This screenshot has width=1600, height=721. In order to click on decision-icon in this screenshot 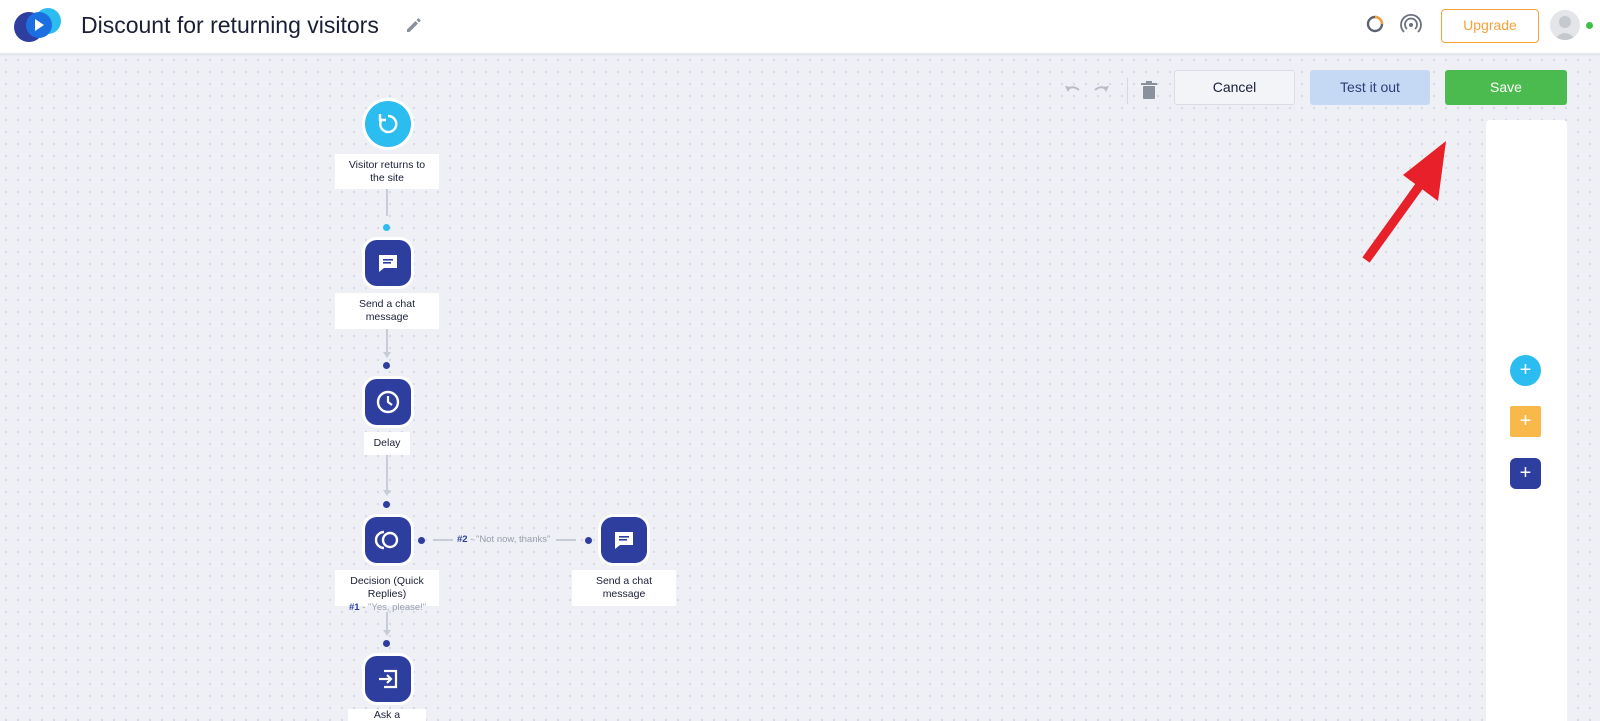, I will do `click(386, 540)`.